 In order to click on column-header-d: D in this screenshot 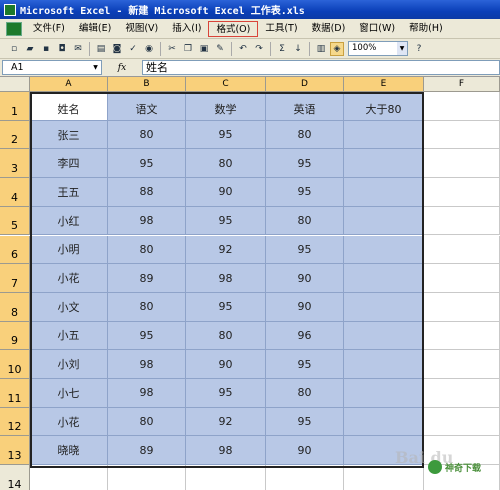, I will do `click(305, 84)`.